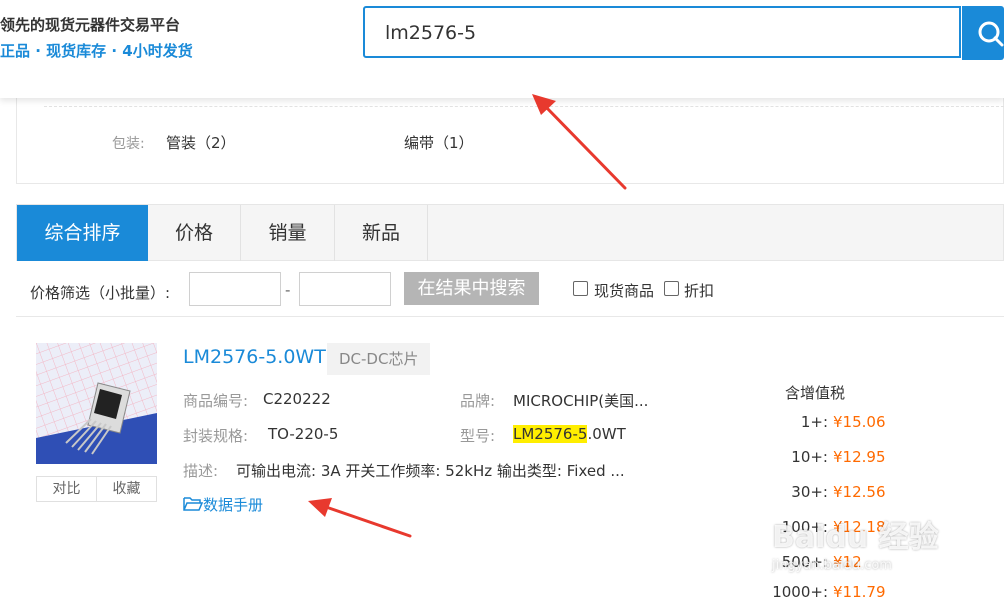 This screenshot has height=602, width=1004. What do you see at coordinates (194, 233) in the screenshot?
I see `tab-price: 价格` at bounding box center [194, 233].